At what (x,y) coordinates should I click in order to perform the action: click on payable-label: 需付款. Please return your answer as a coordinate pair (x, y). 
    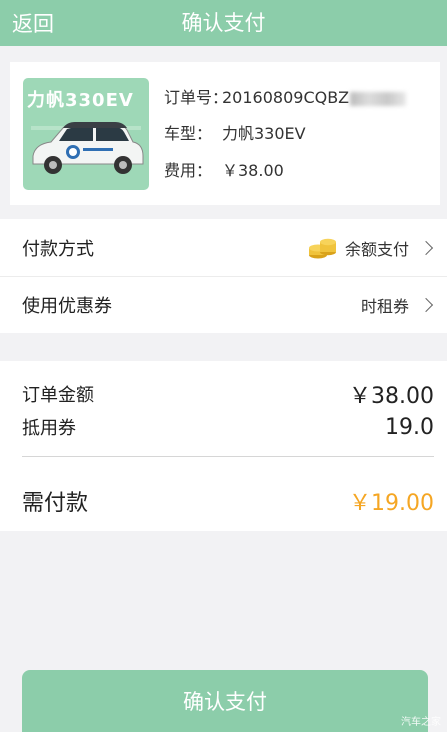
    Looking at the image, I should click on (55, 503).